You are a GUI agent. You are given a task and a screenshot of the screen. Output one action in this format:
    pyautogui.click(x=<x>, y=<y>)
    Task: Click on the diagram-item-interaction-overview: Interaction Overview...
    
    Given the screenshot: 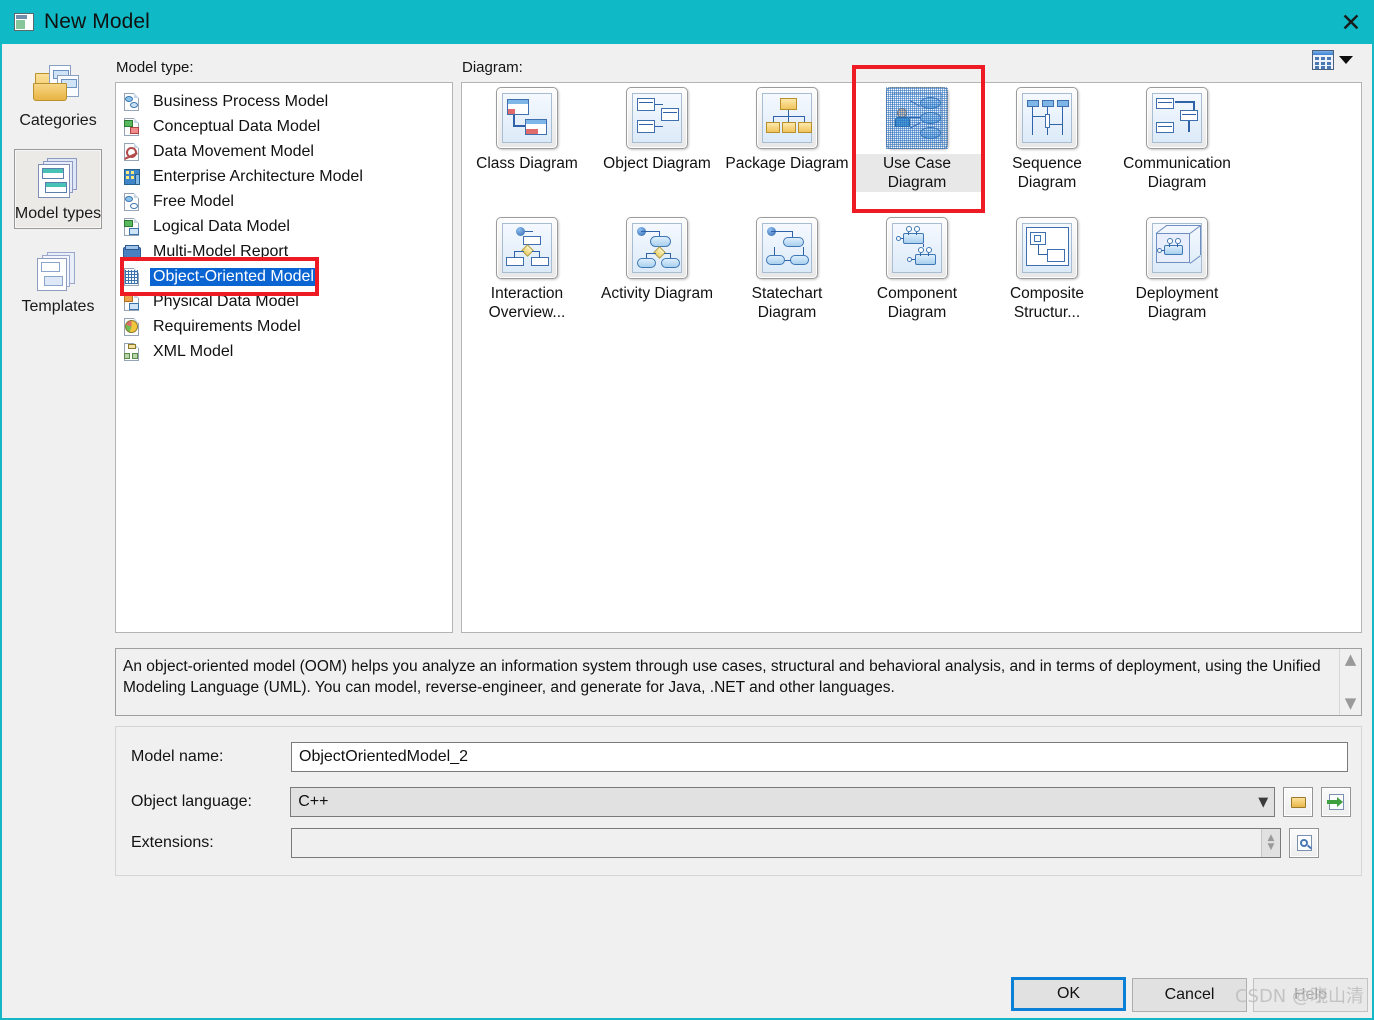 What is the action you would take?
    pyautogui.click(x=527, y=269)
    